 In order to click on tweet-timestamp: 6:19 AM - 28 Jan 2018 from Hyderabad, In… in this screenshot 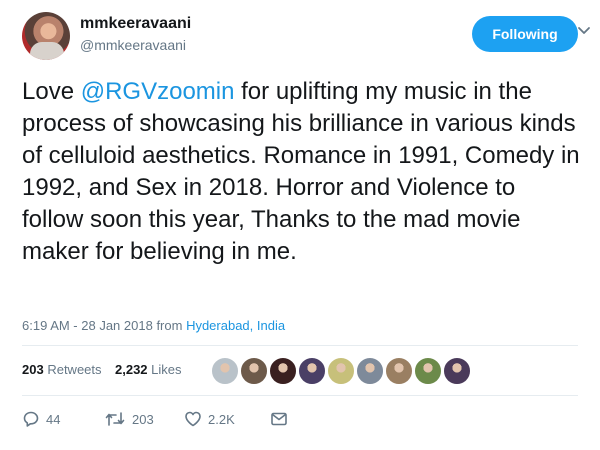, I will do `click(153, 325)`.